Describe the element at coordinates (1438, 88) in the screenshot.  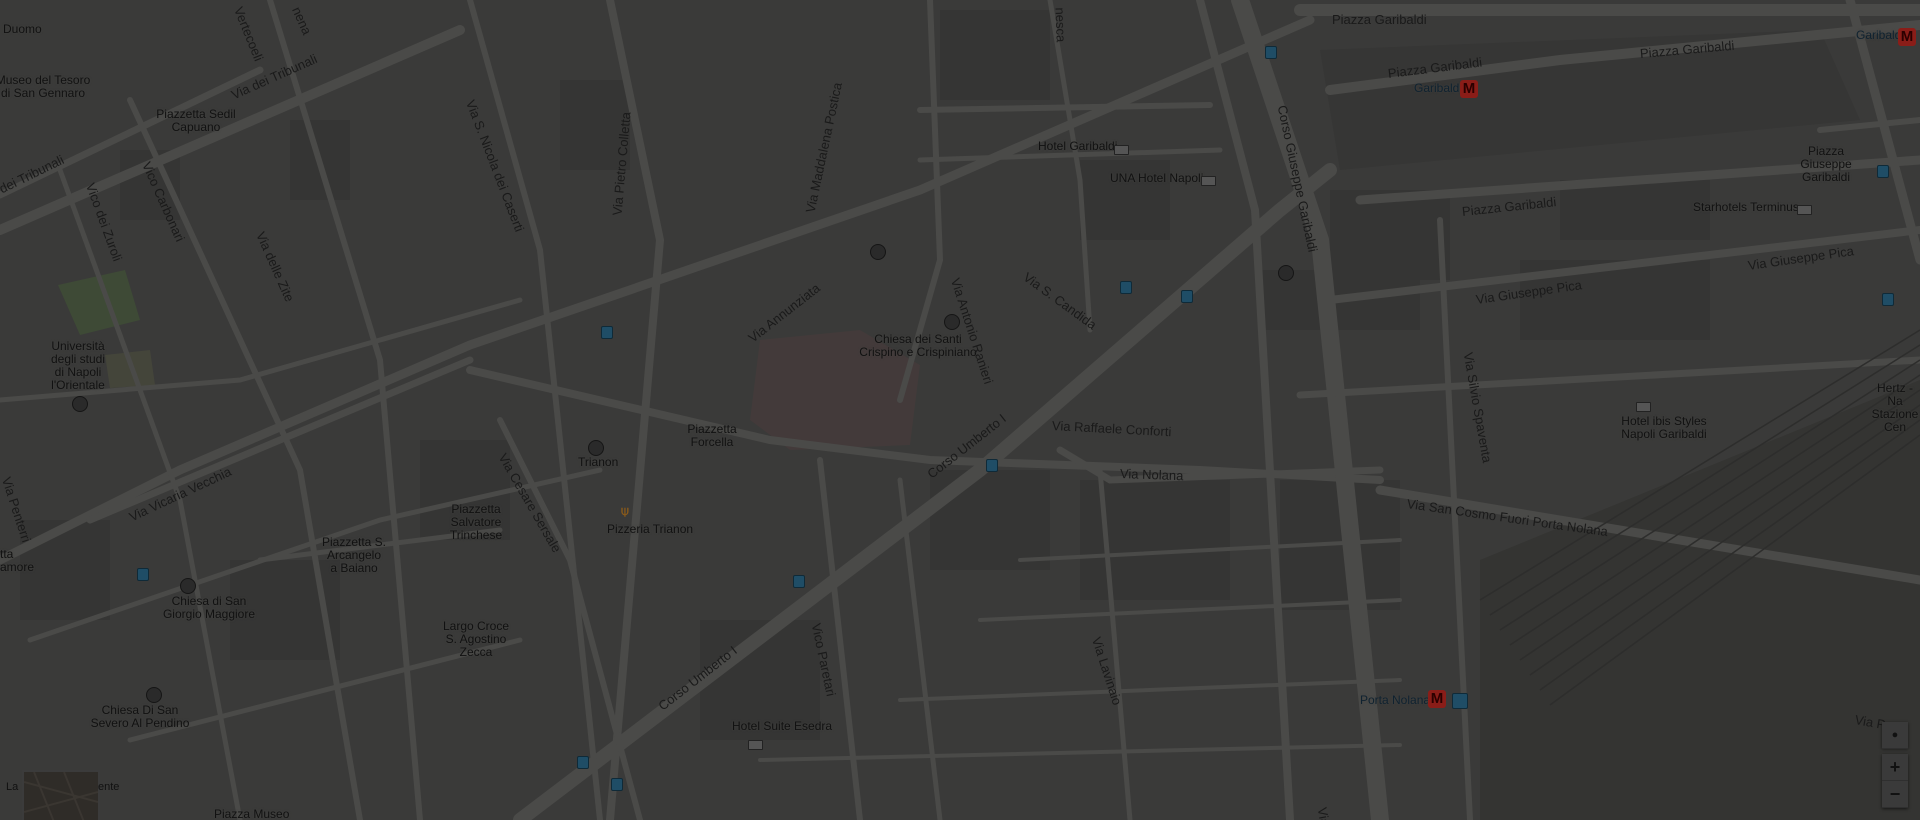
I see `label-garibaldi-metro: Garibaldi` at that location.